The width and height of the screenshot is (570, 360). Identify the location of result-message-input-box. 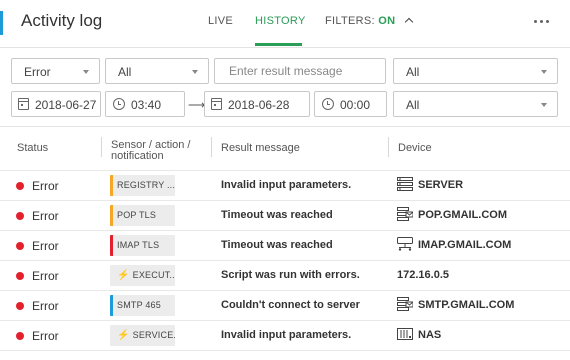
(300, 71).